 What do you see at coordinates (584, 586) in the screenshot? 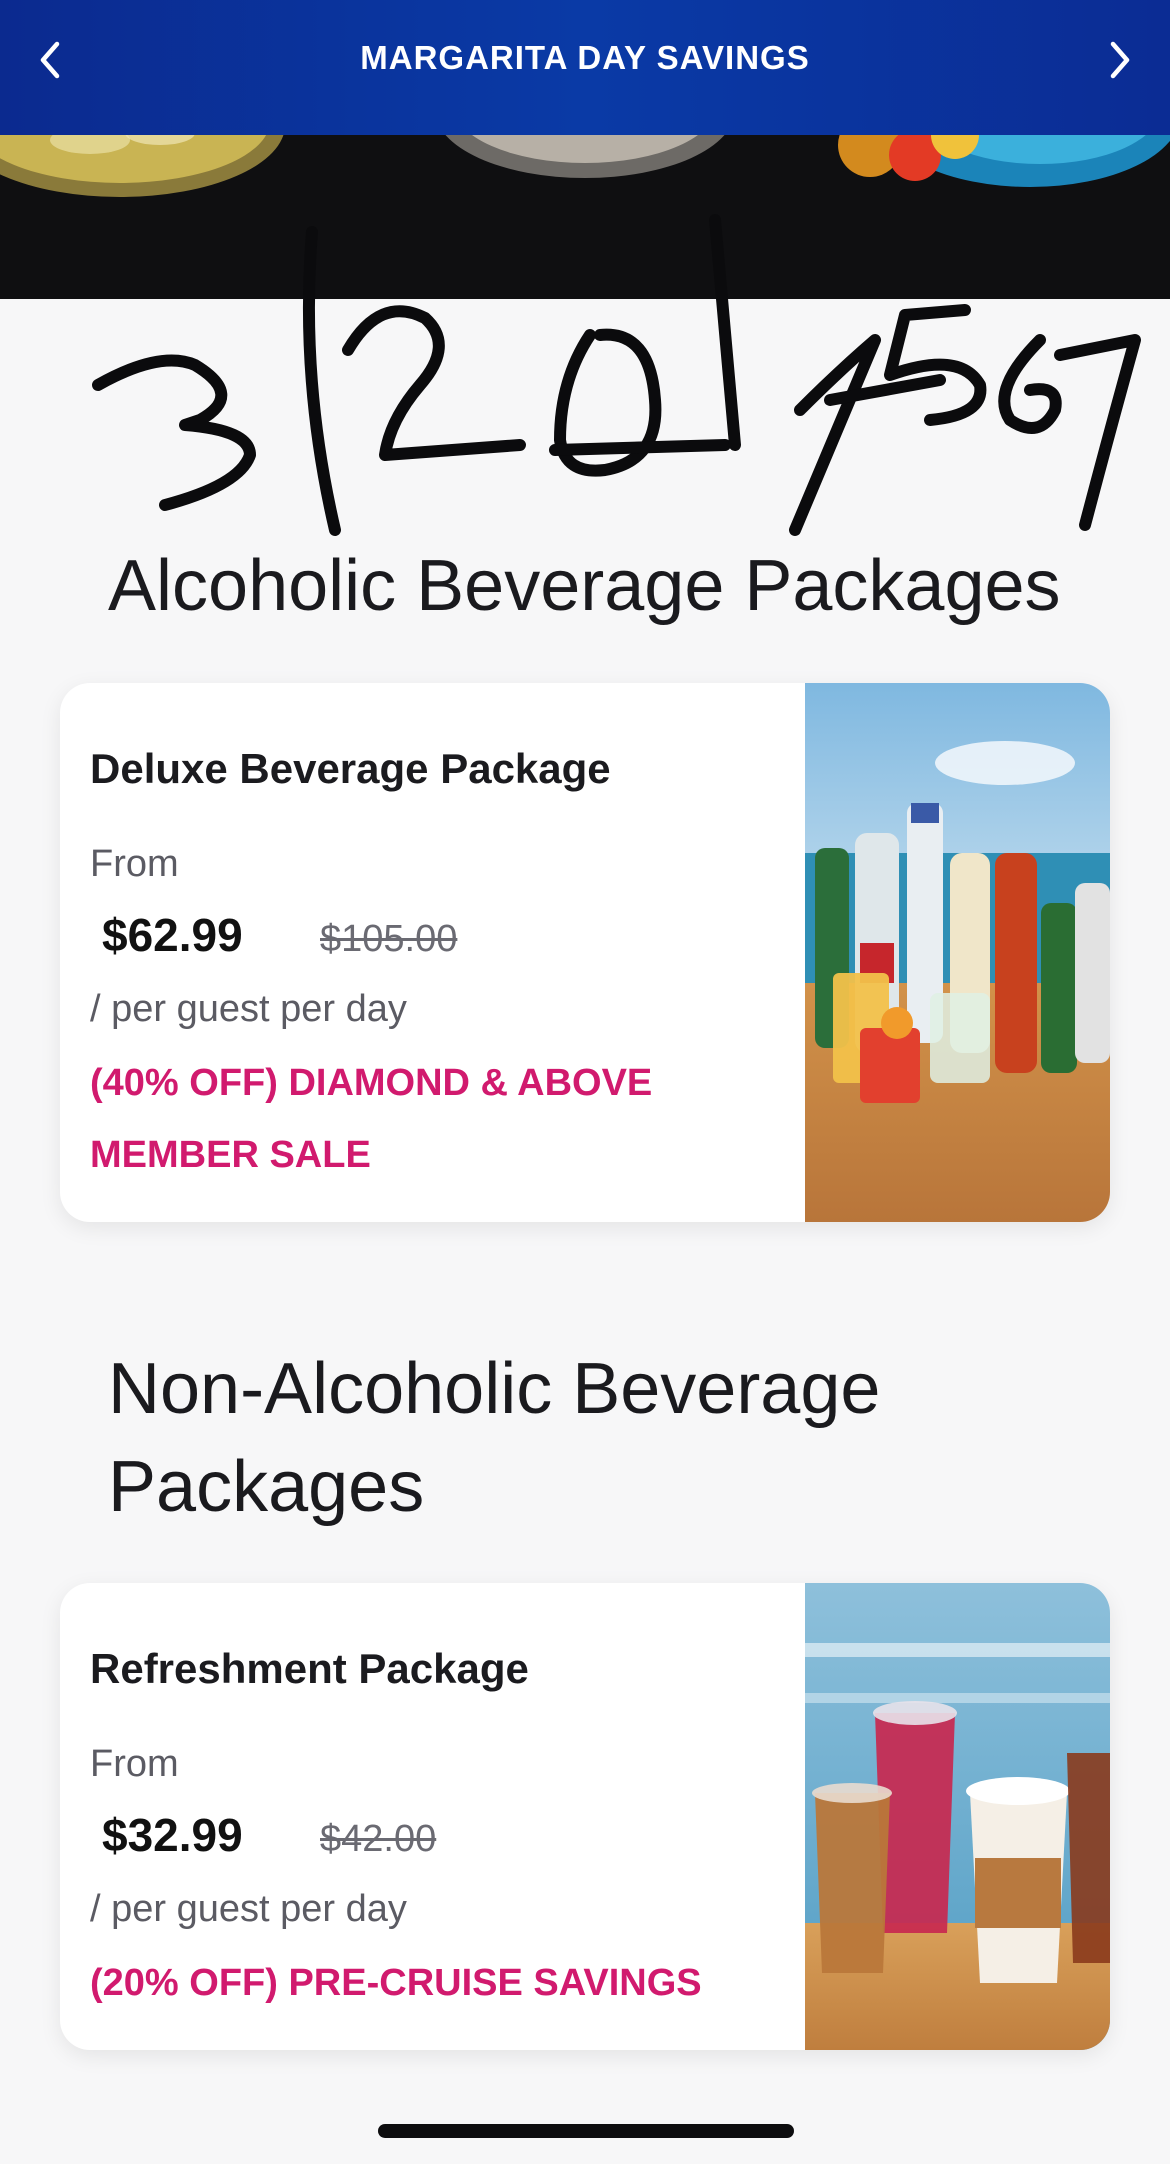
I see `section-title-alcoholic: Alcoholic Beverage Packages` at bounding box center [584, 586].